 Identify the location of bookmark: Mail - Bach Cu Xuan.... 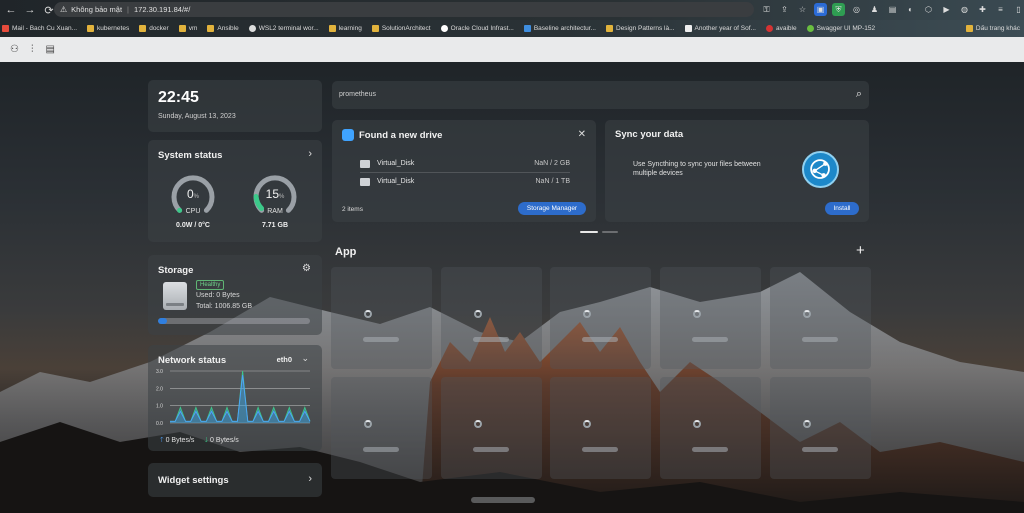
(38, 28).